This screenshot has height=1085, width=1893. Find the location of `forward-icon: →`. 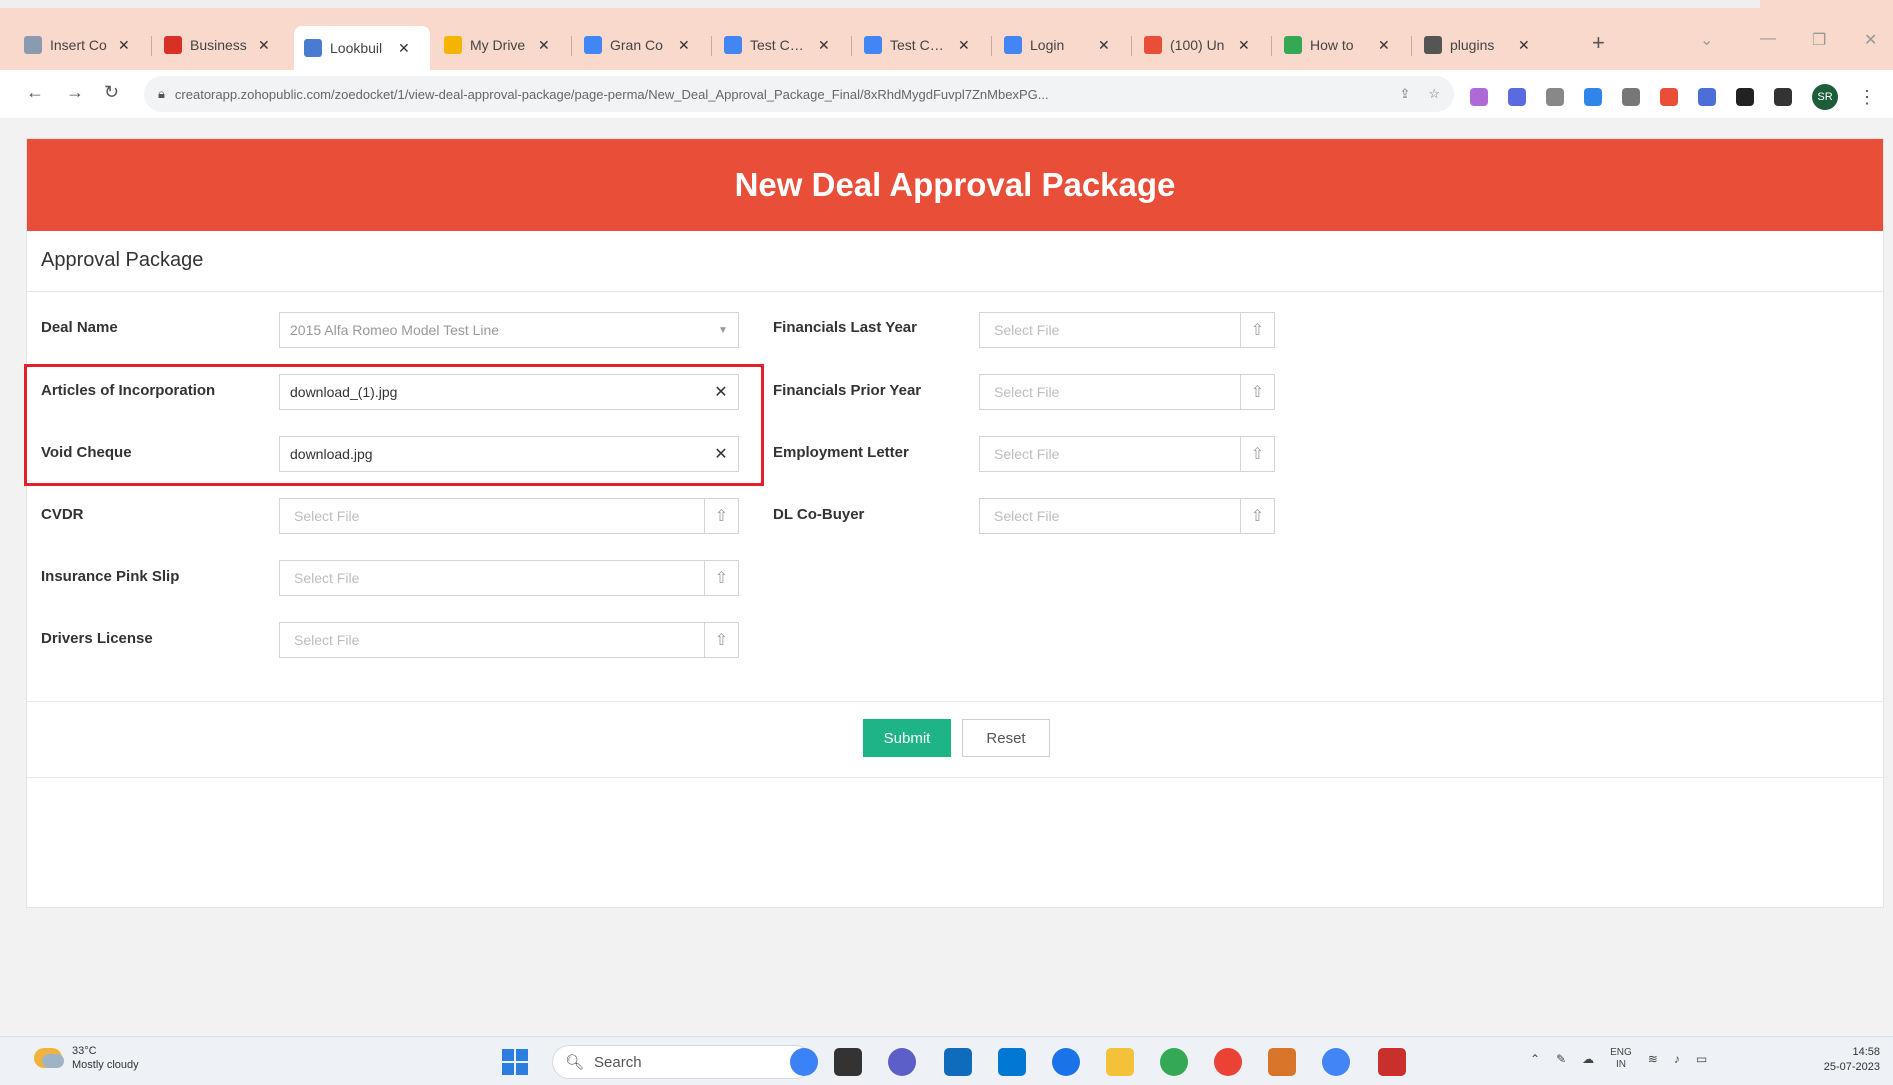

forward-icon: → is located at coordinates (75, 92).